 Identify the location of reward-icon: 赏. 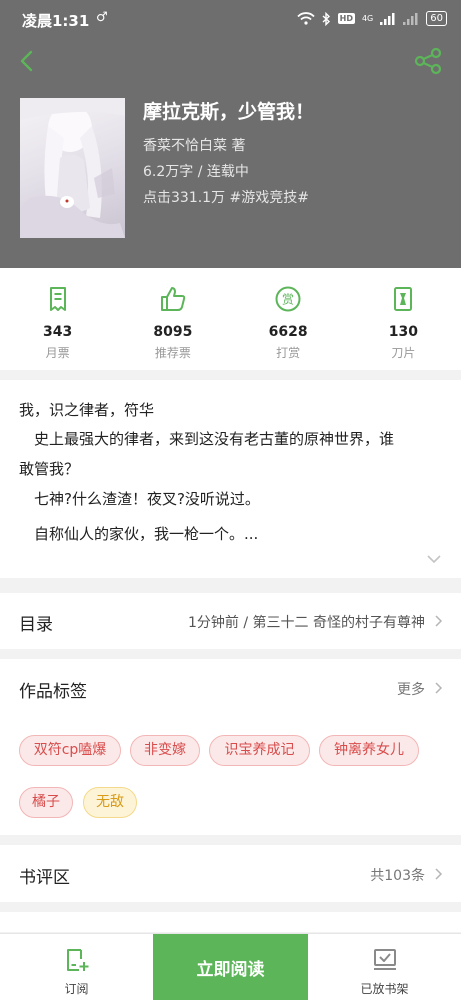
(288, 299).